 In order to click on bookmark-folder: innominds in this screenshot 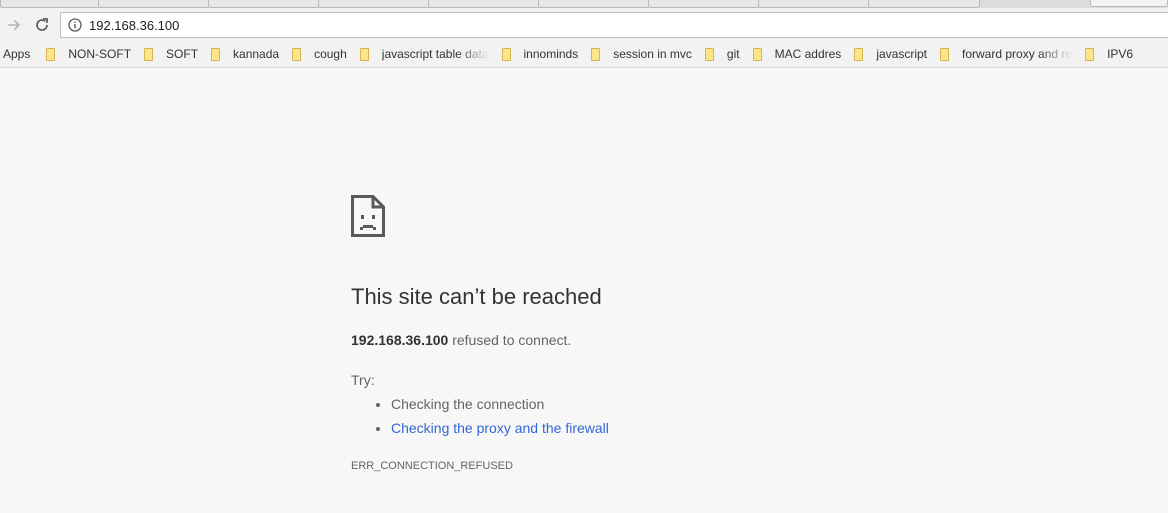, I will do `click(540, 54)`.